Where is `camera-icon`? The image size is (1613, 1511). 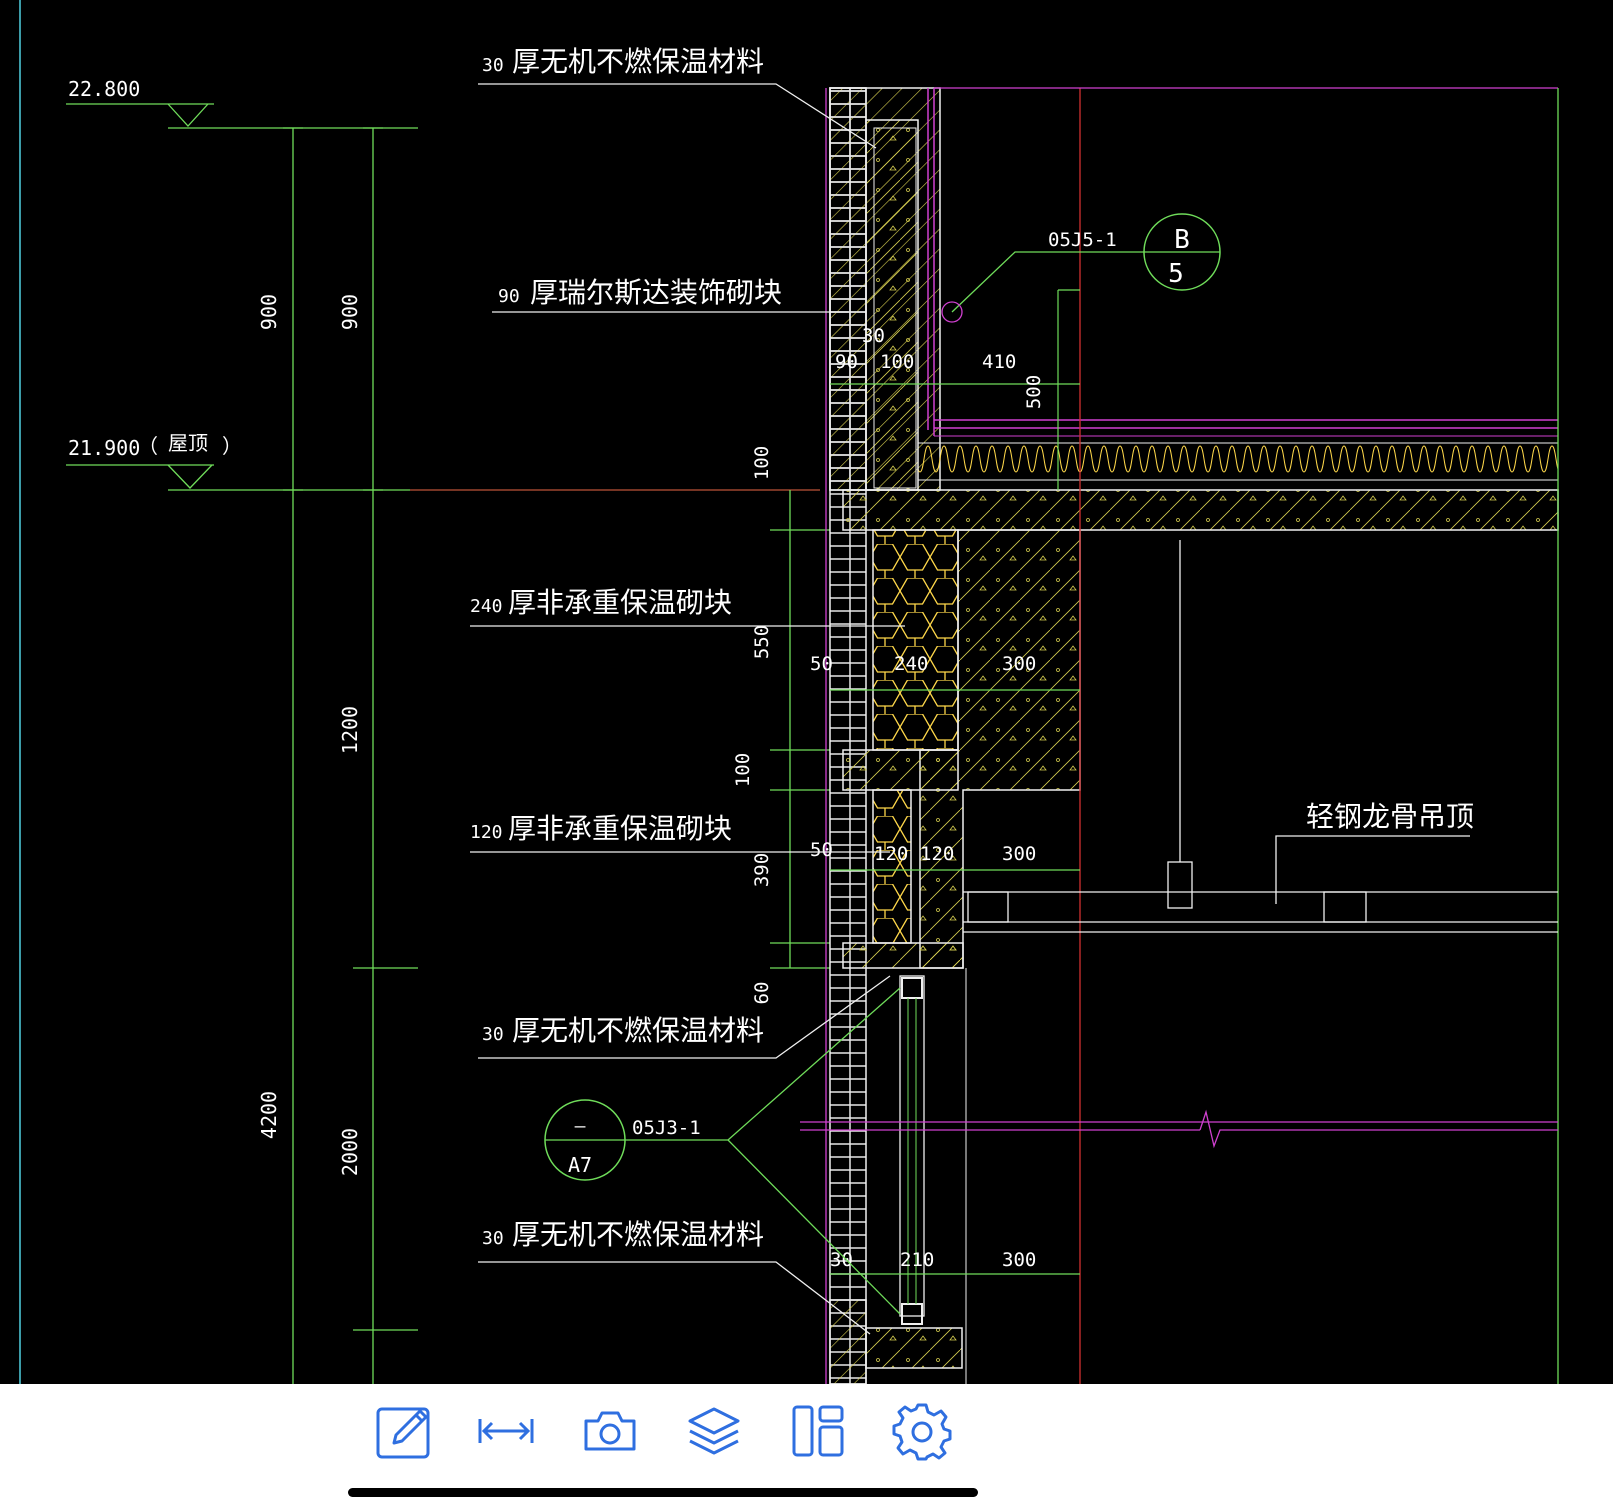 camera-icon is located at coordinates (610, 1431).